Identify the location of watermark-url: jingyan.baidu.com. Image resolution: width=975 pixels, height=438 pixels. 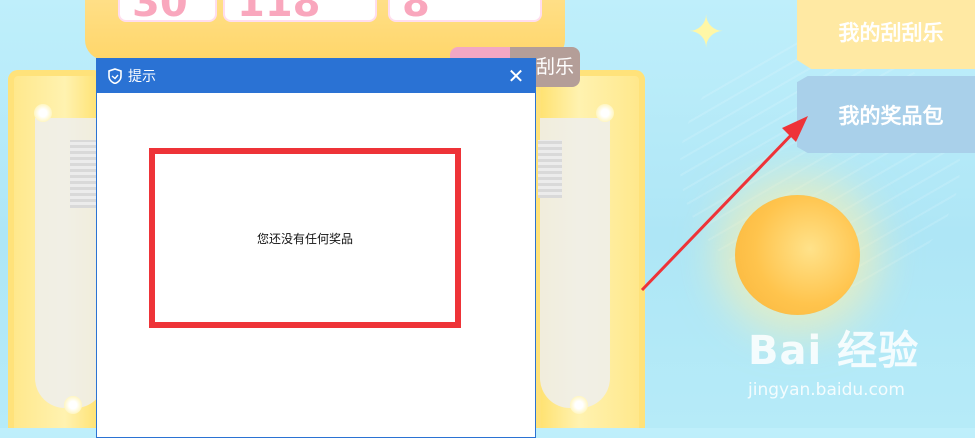
(826, 390).